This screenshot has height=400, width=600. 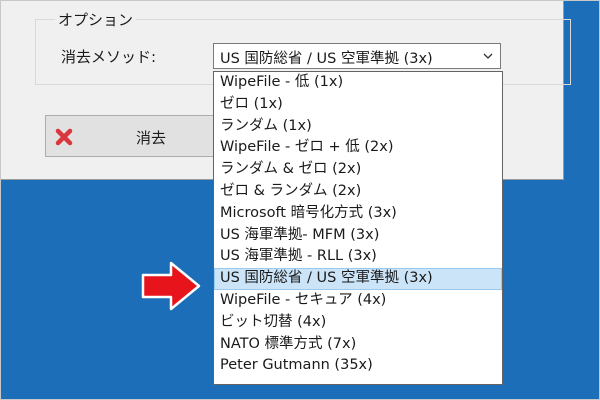 What do you see at coordinates (64, 137) in the screenshot?
I see `delete-x-icon` at bounding box center [64, 137].